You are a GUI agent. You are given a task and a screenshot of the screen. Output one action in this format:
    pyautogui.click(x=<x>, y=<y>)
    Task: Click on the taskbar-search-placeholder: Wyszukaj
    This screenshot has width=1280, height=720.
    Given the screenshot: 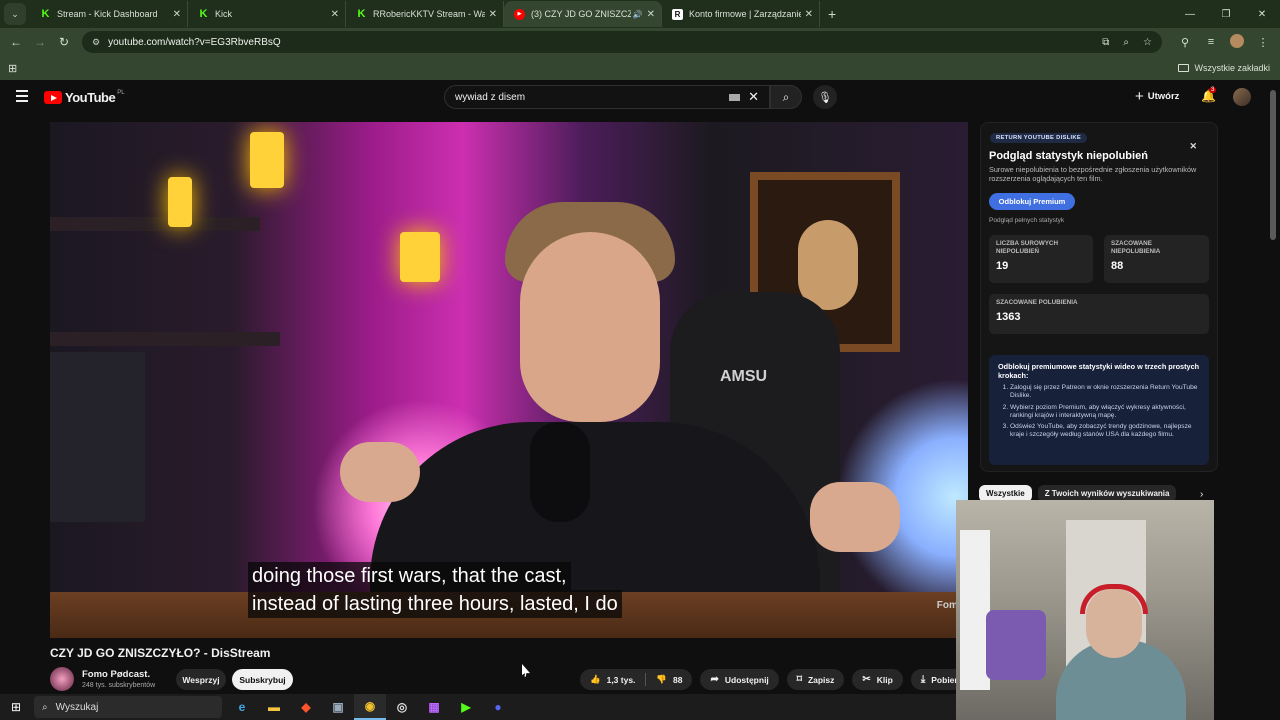 What is the action you would take?
    pyautogui.click(x=77, y=707)
    